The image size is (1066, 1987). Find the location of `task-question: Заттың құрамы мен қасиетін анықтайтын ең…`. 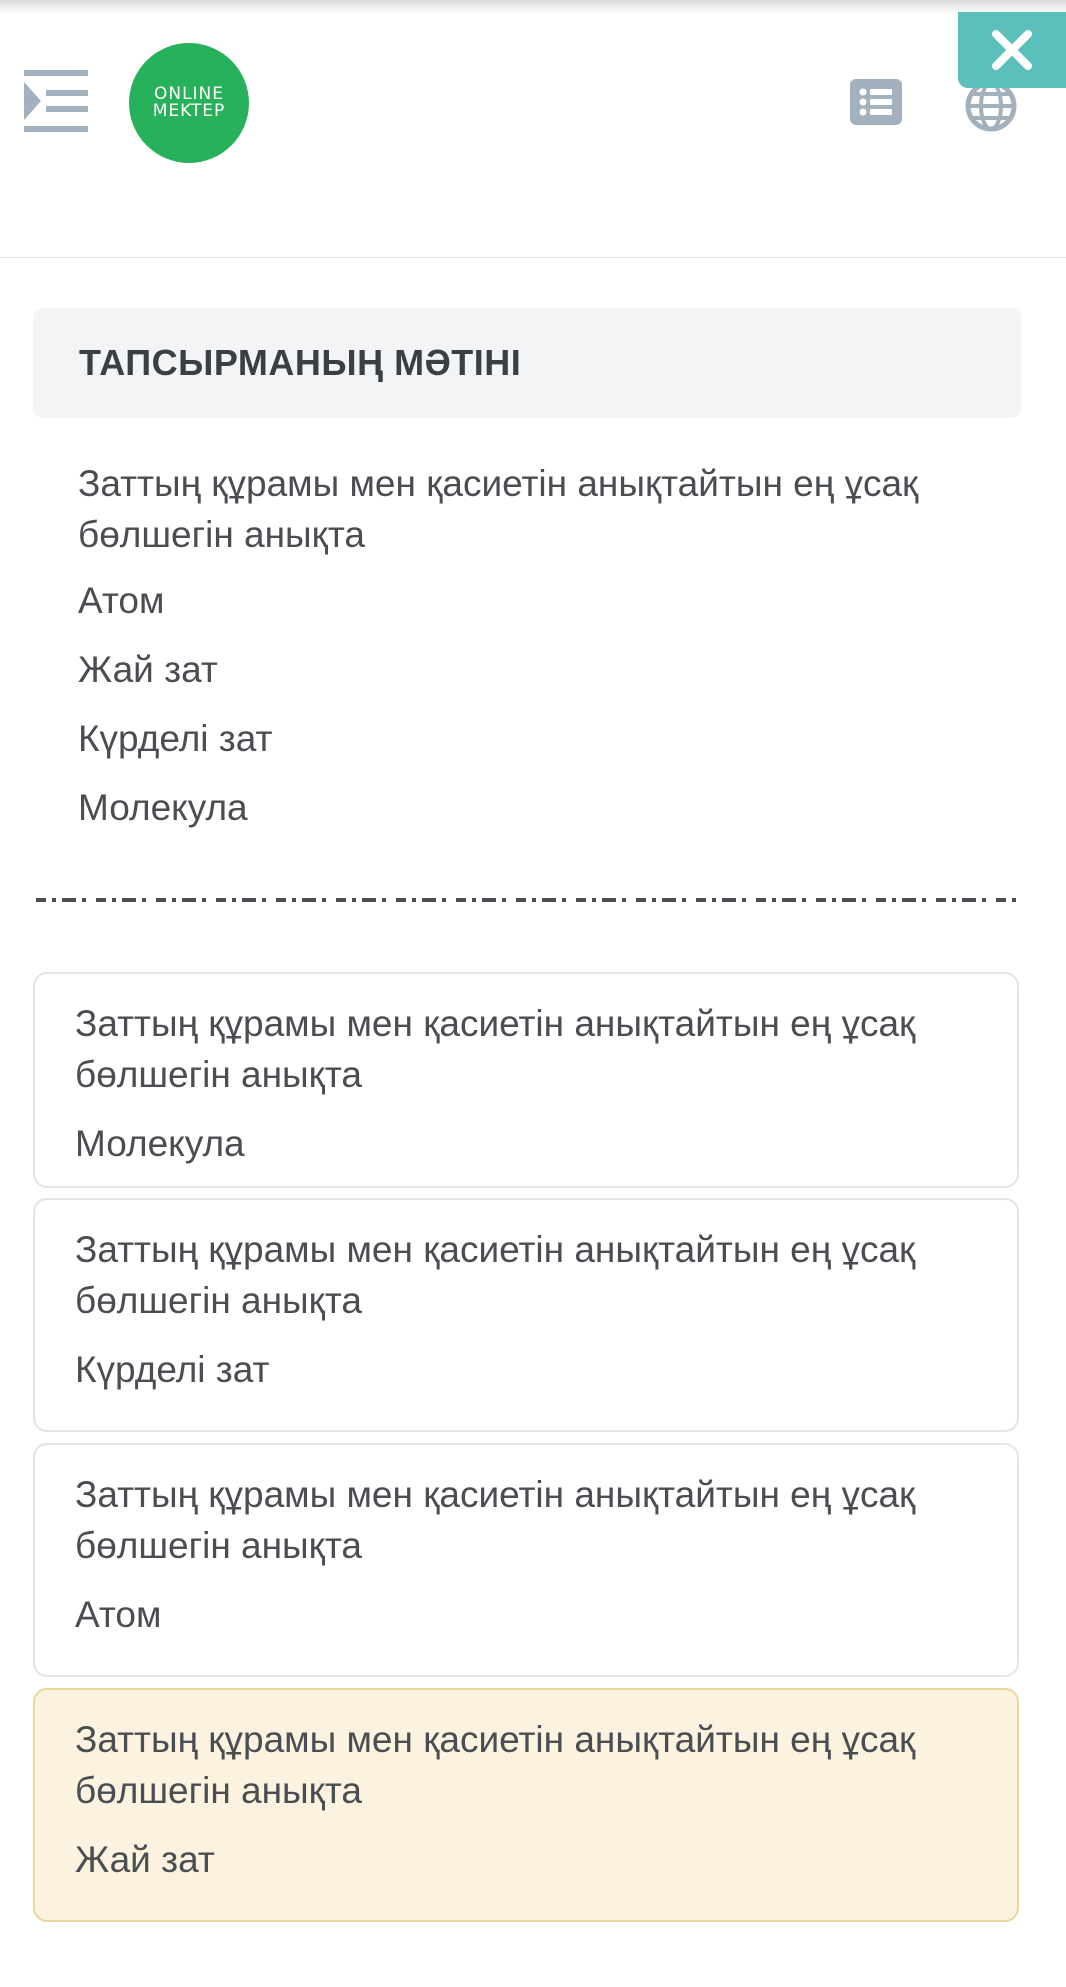

task-question: Заттың құрамы мен қасиетін анықтайтын ең… is located at coordinates (498, 509).